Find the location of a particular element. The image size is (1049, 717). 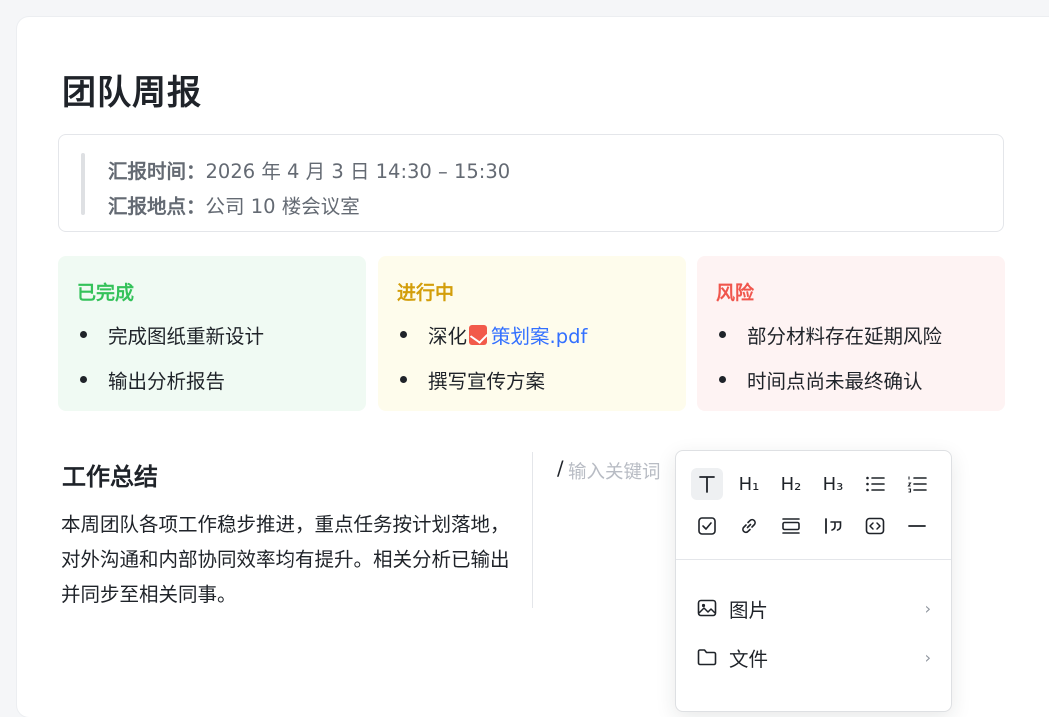

list-item: 完成图纸重新设计 is located at coordinates (172, 334).